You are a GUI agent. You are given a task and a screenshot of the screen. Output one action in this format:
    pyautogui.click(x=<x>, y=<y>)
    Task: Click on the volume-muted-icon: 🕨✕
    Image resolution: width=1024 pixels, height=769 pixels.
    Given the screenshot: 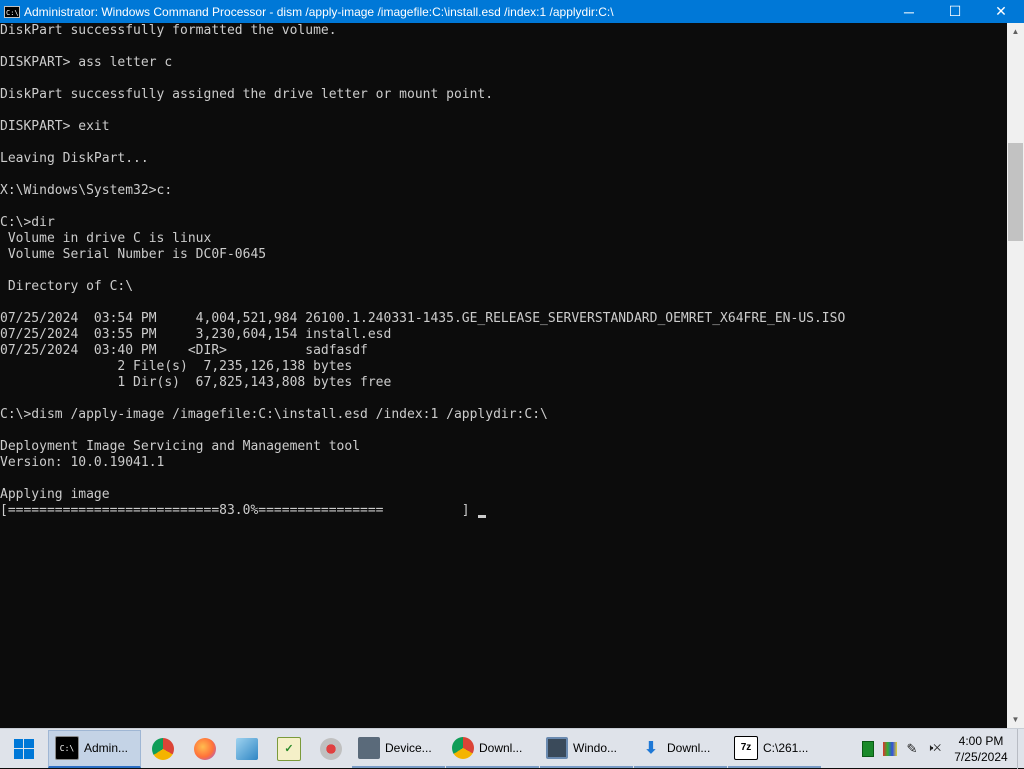 What is the action you would take?
    pyautogui.click(x=934, y=749)
    